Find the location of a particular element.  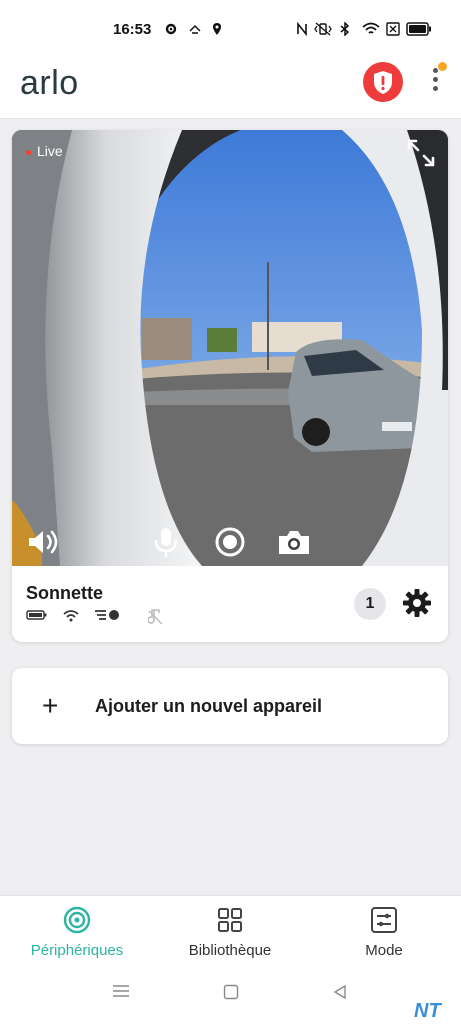

menu-lines-icon is located at coordinates (121, 991).